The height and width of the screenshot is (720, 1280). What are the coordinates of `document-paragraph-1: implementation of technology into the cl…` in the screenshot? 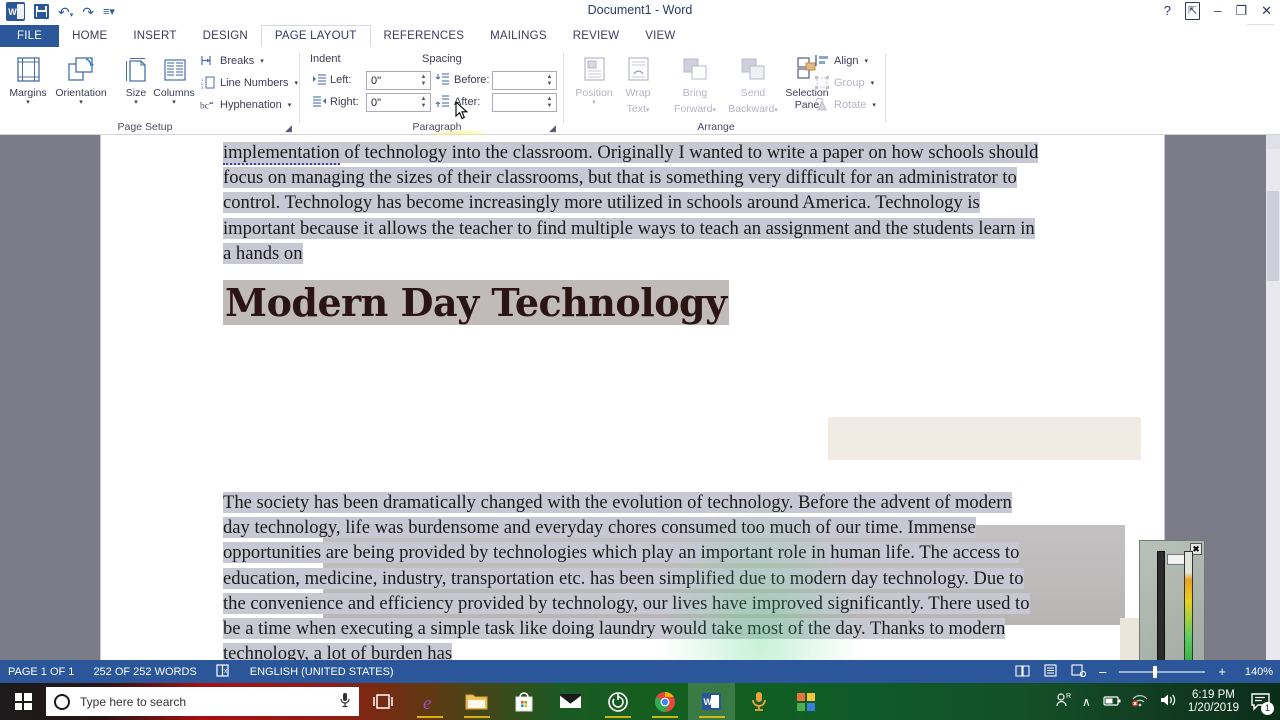 It's located at (633, 203).